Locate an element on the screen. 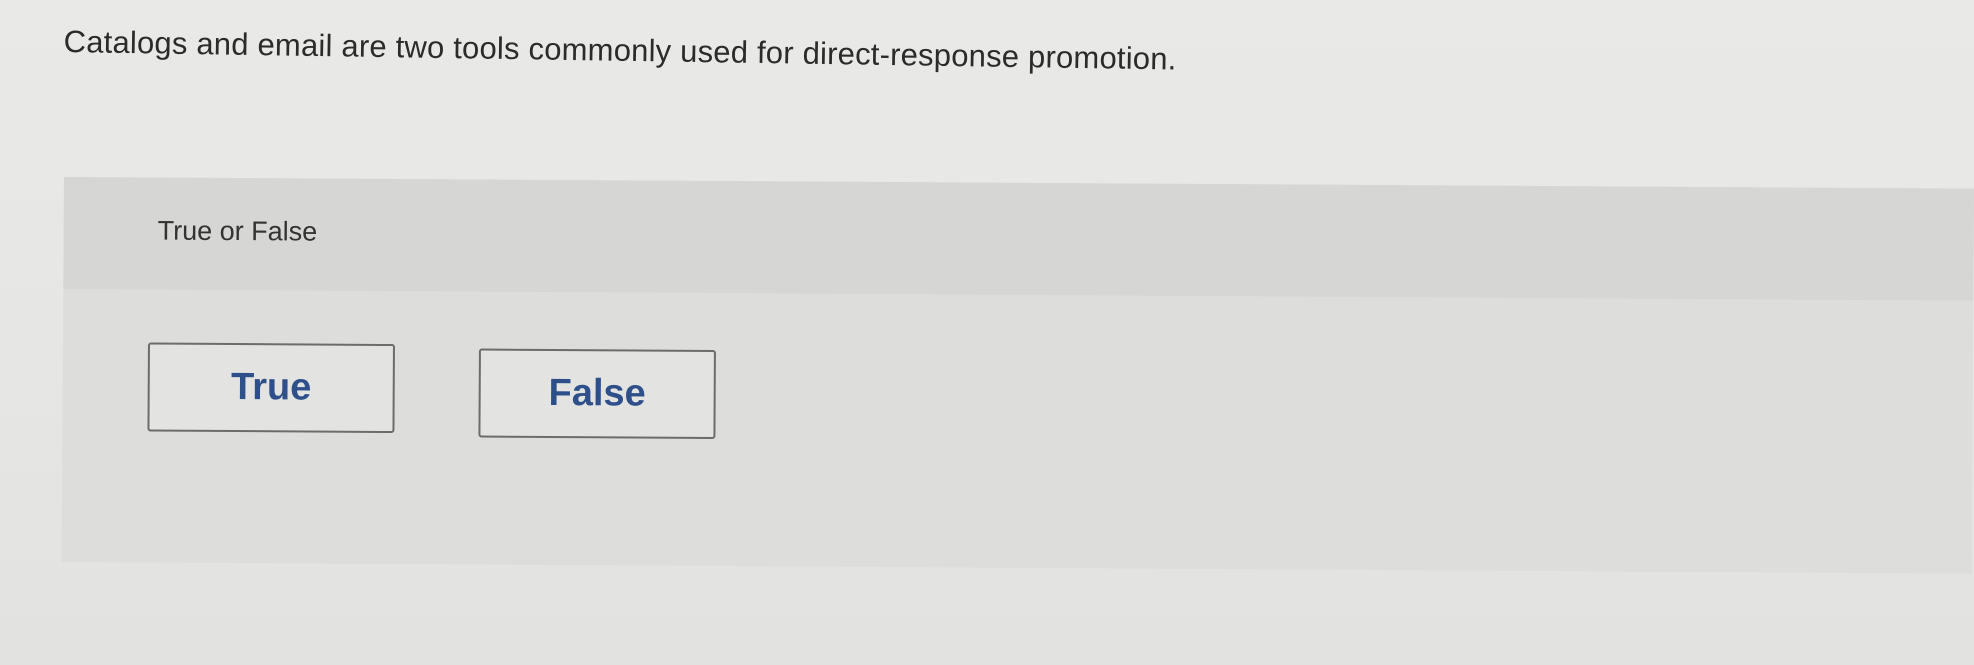 This screenshot has width=1974, height=665. question-type-label: True or False is located at coordinates (237, 231).